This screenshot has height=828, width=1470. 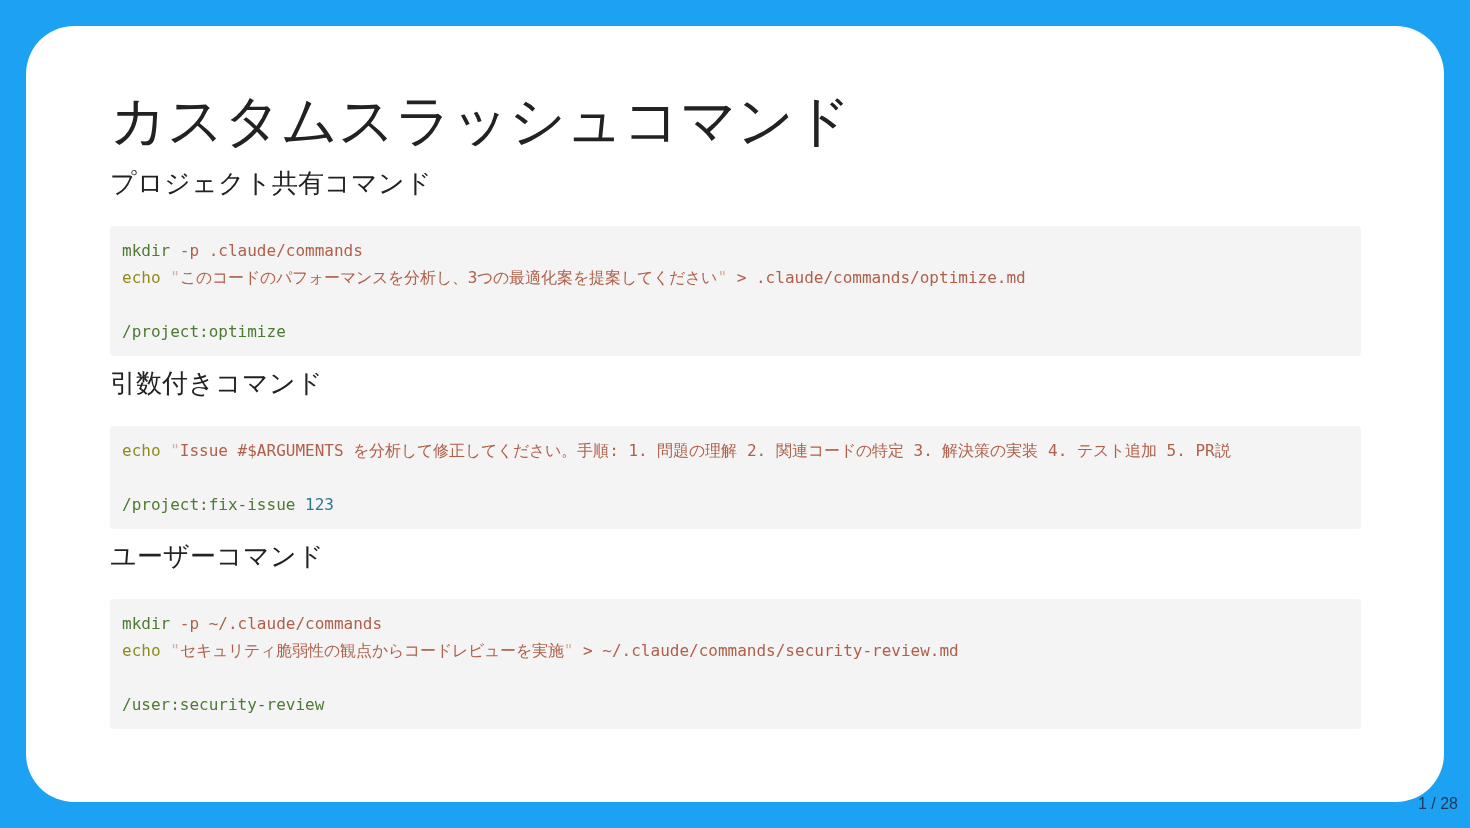 What do you see at coordinates (204, 332) in the screenshot?
I see `code-line: /project:optimize` at bounding box center [204, 332].